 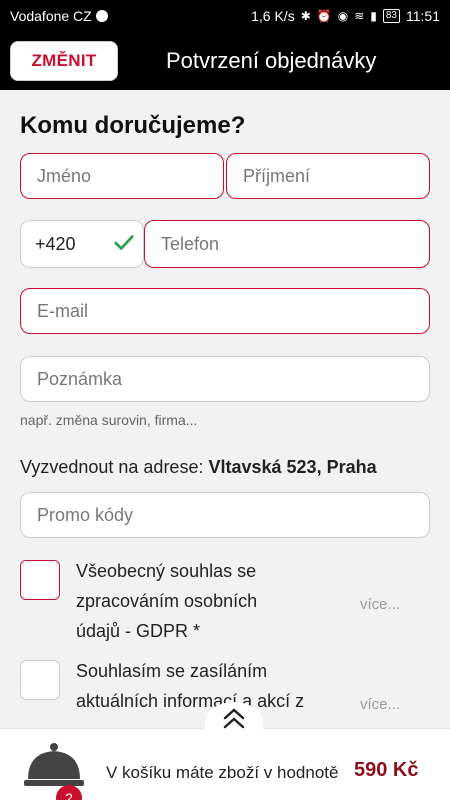 What do you see at coordinates (190, 243) in the screenshot?
I see `phone-placeholder: Telefon` at bounding box center [190, 243].